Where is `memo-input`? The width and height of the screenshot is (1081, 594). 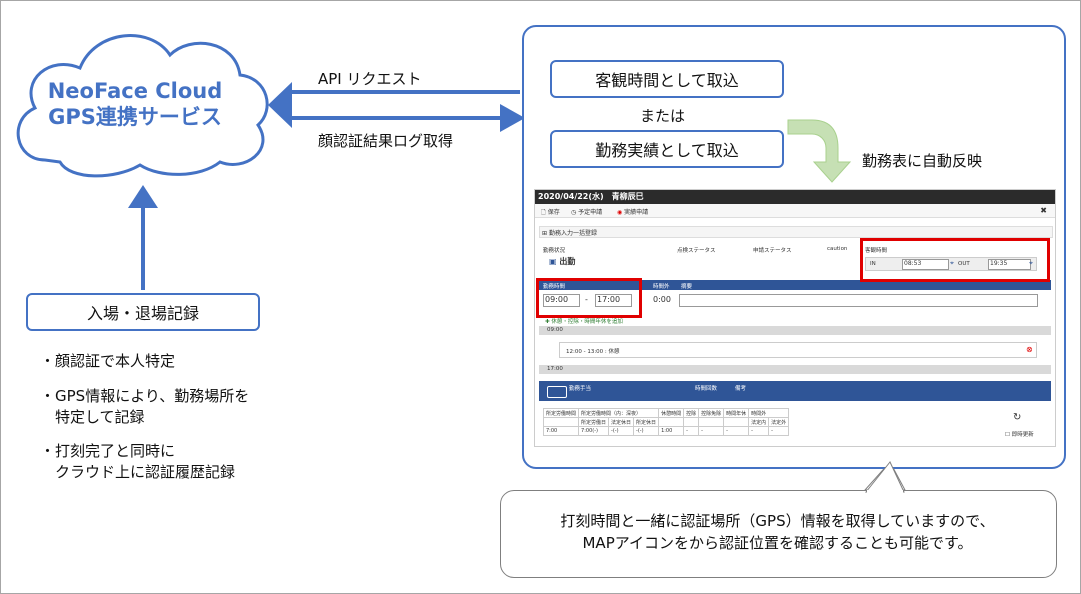 memo-input is located at coordinates (858, 300).